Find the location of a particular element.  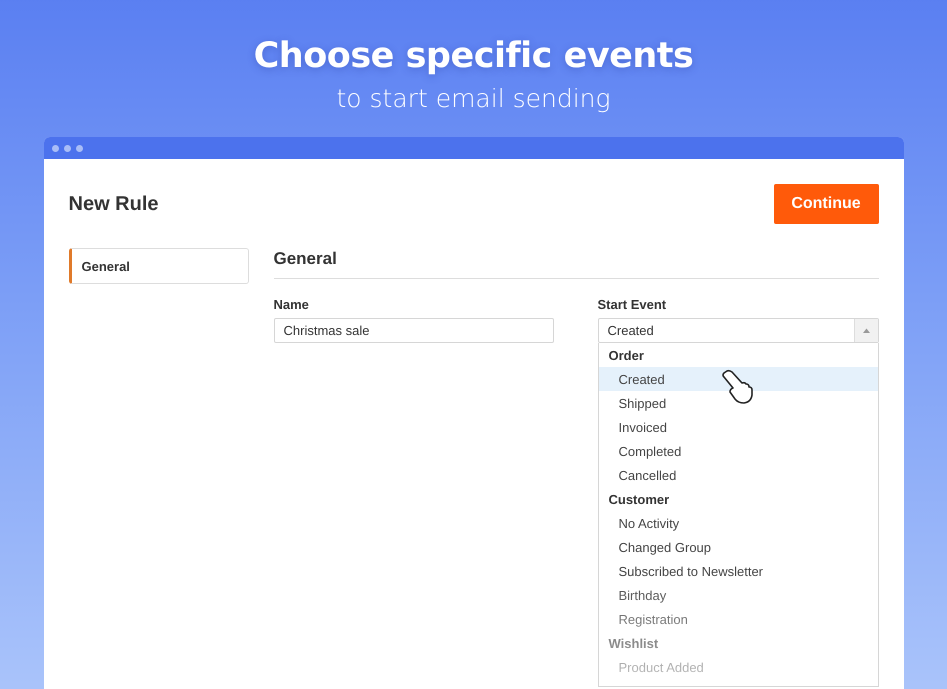

sidebar-item: General is located at coordinates (158, 266).